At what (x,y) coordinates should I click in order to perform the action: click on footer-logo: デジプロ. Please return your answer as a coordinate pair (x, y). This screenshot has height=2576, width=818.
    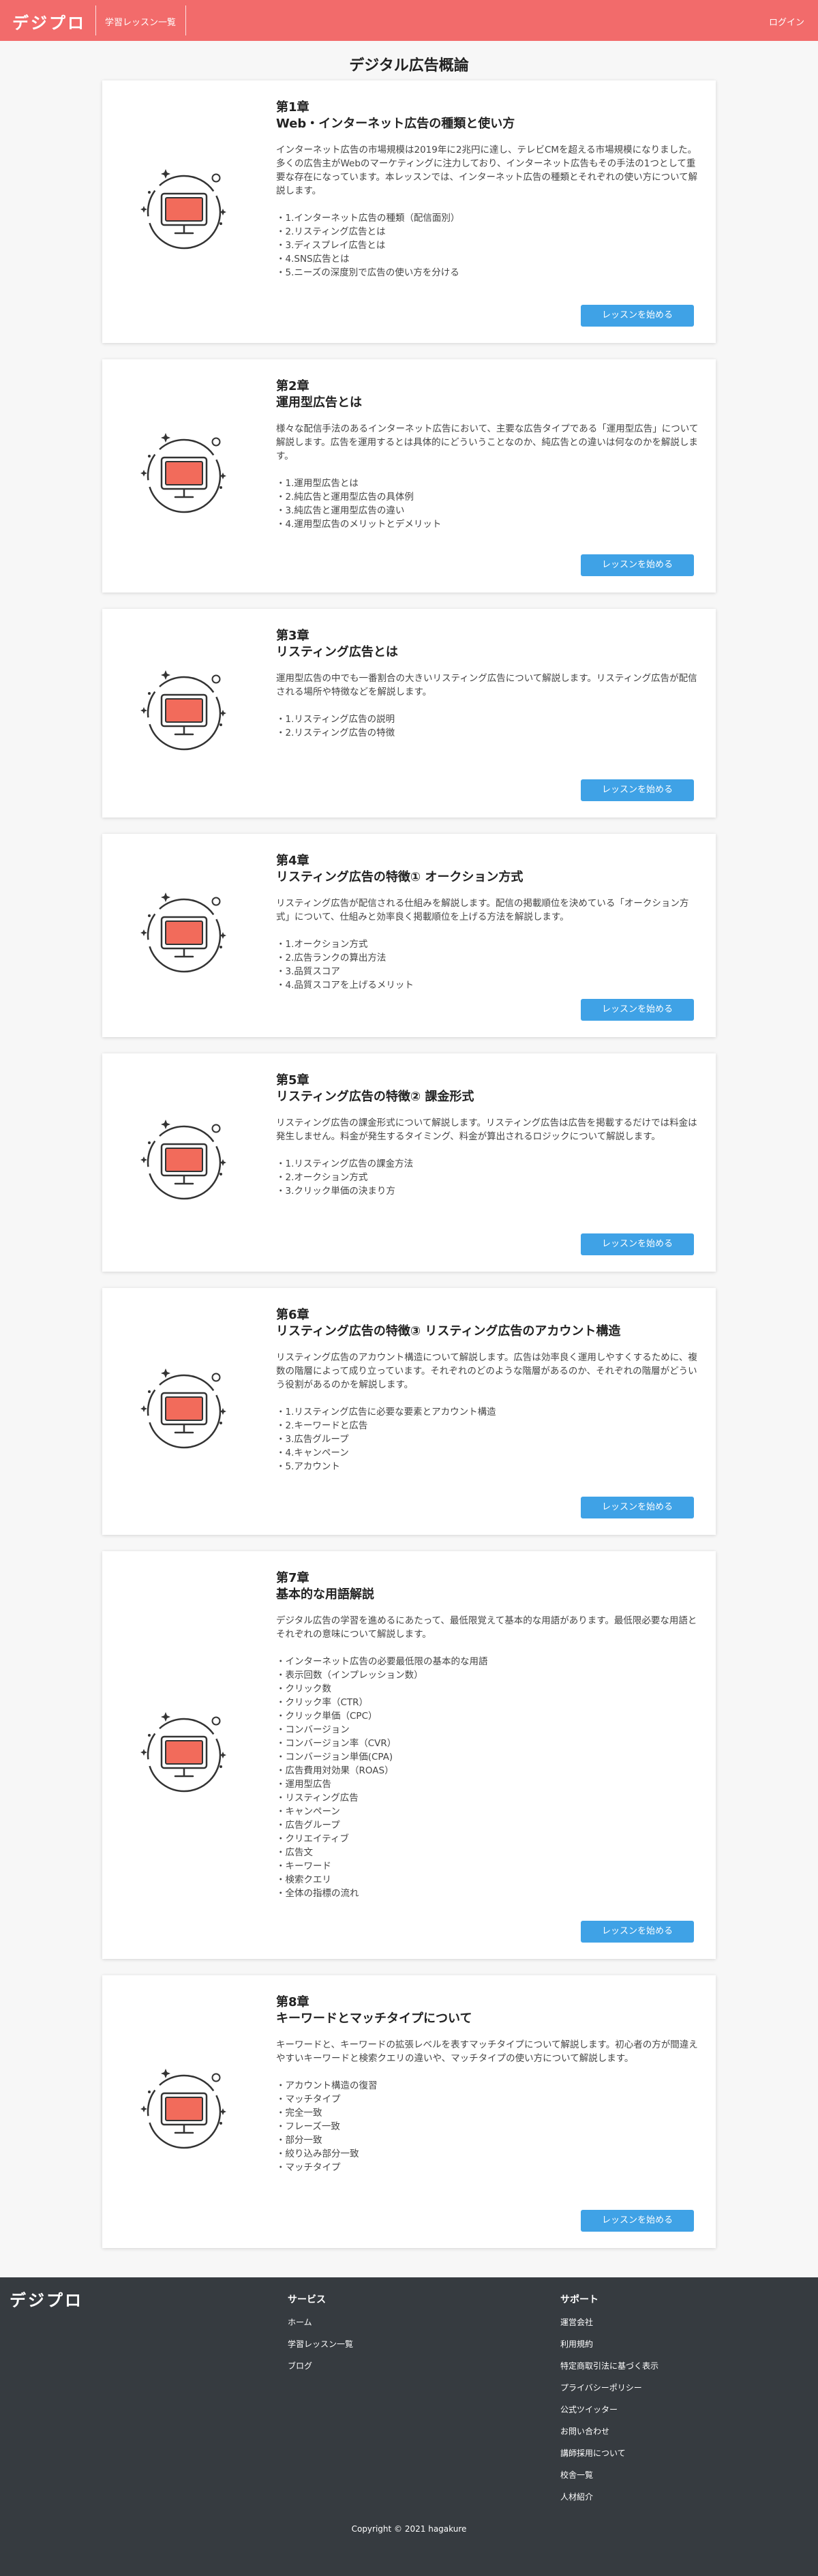
    Looking at the image, I should click on (46, 2299).